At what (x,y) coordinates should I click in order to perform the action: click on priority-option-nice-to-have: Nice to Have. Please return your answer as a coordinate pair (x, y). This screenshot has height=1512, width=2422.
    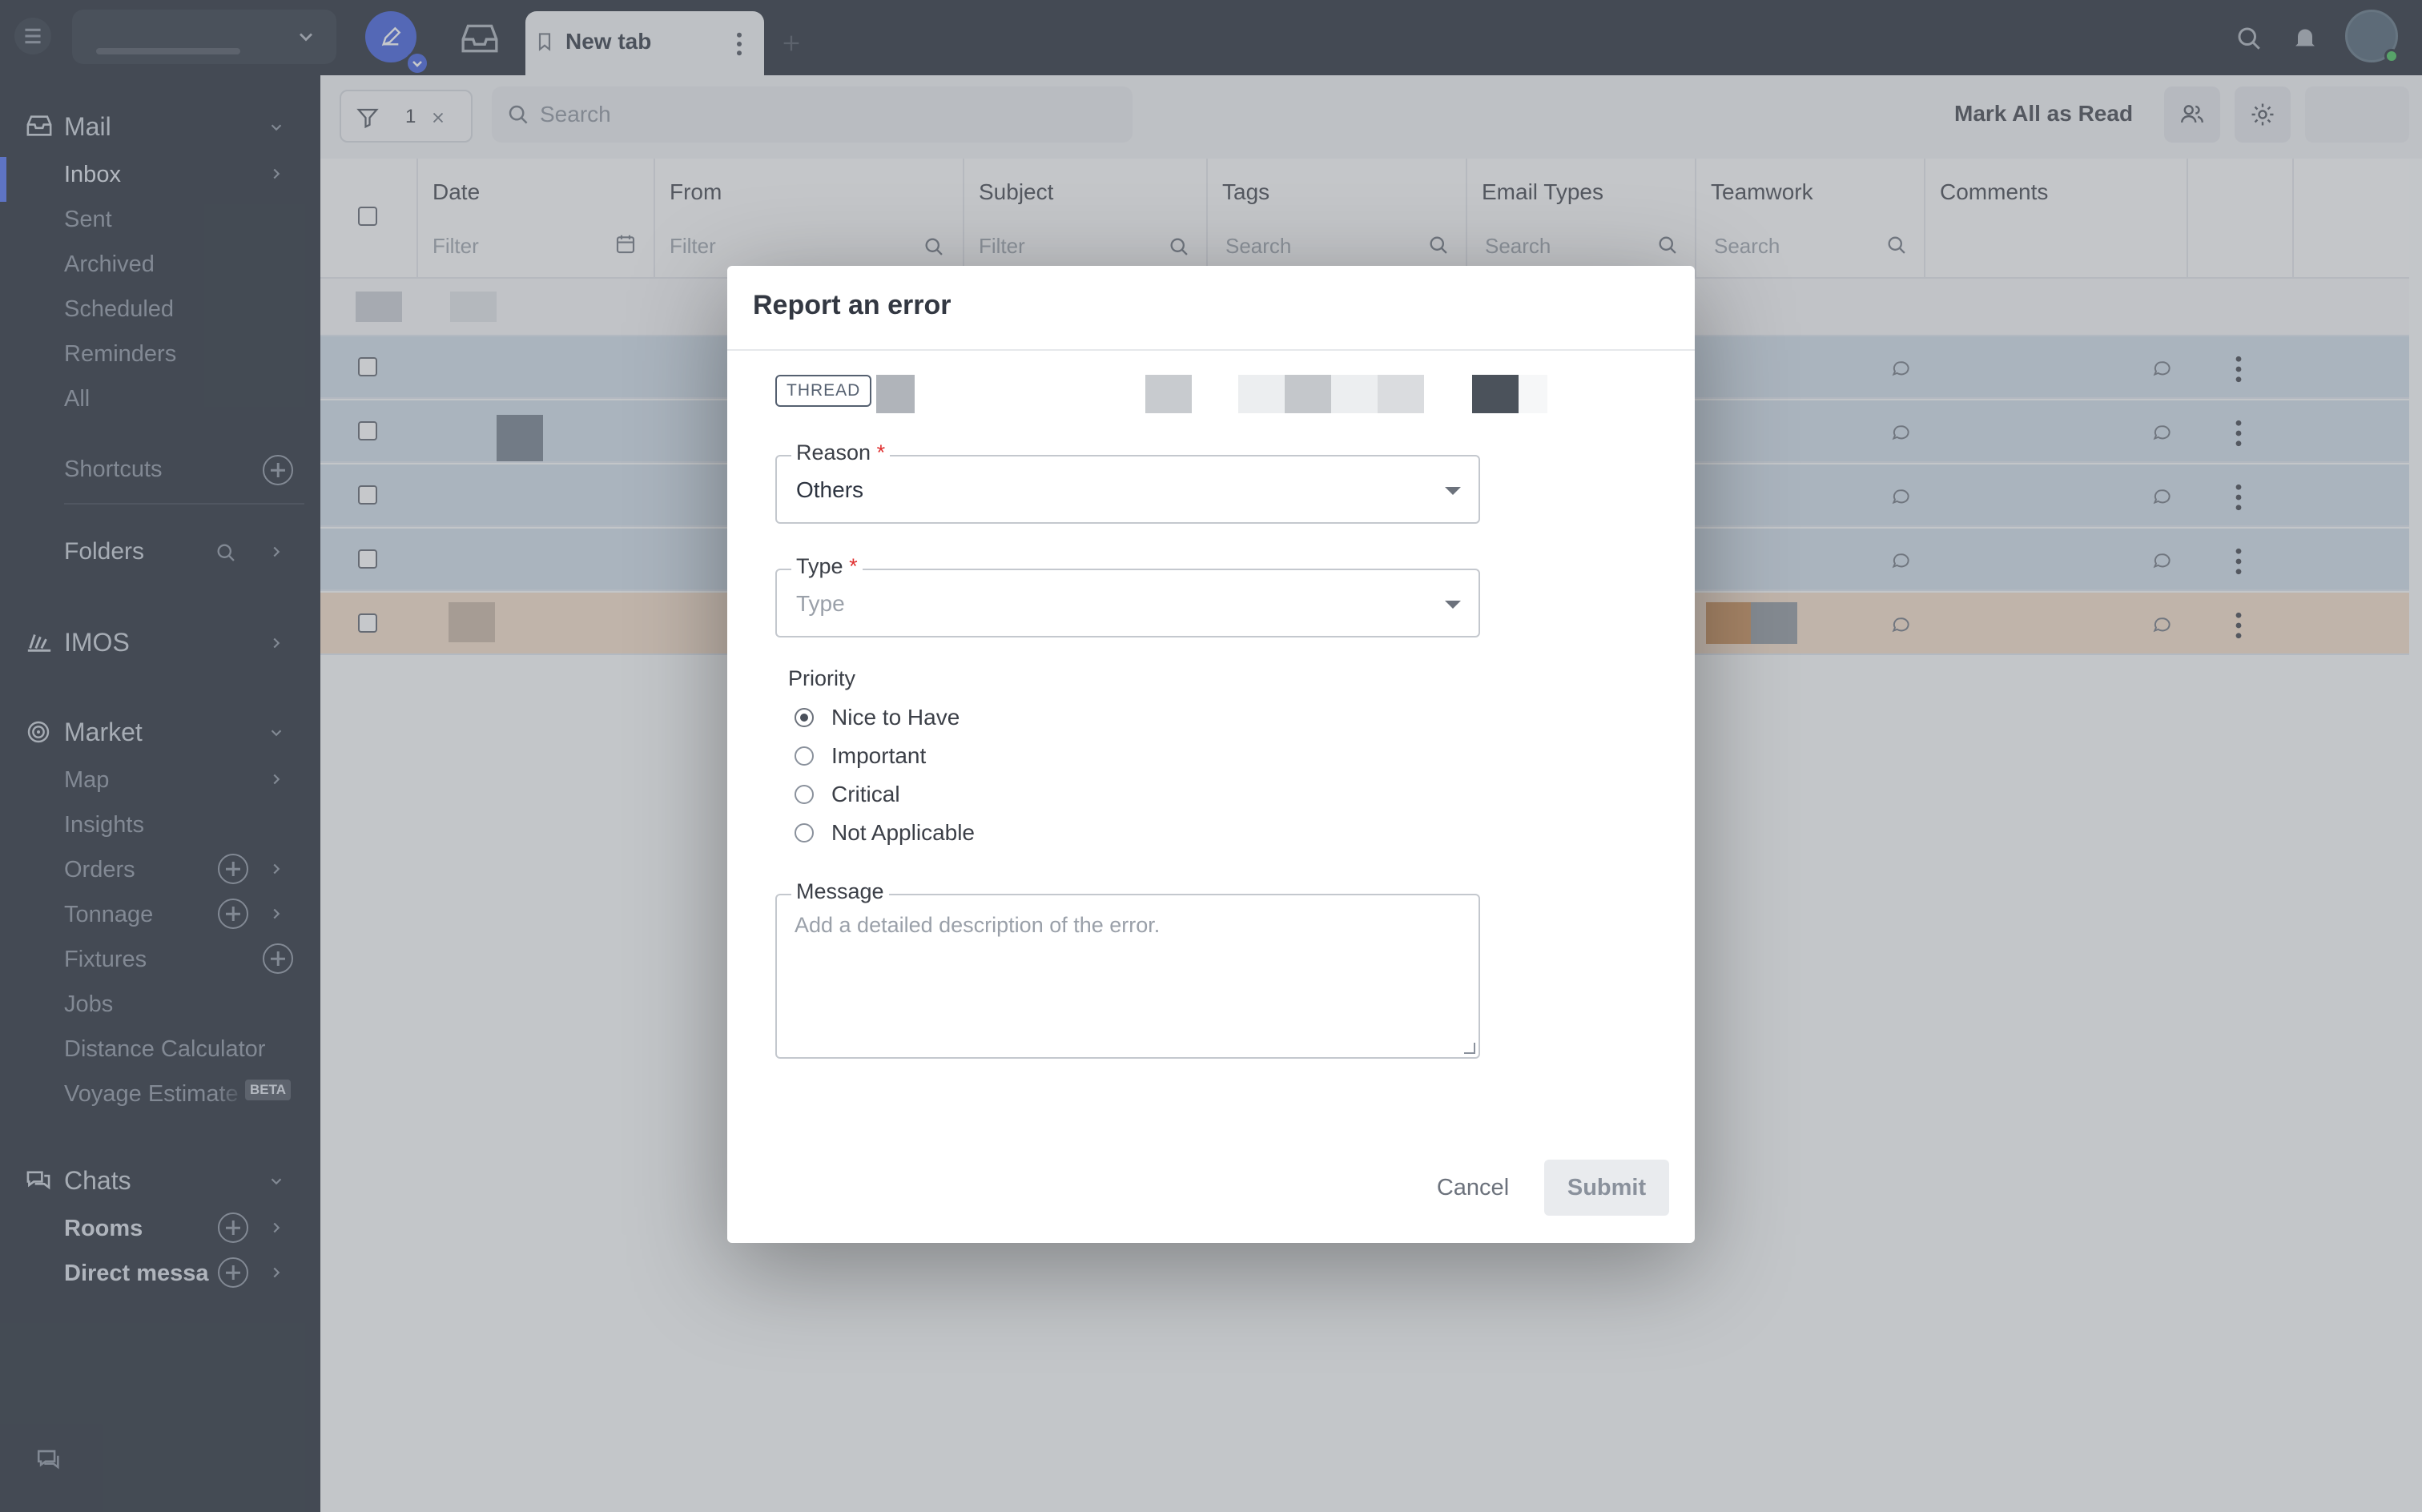
    Looking at the image, I should click on (877, 718).